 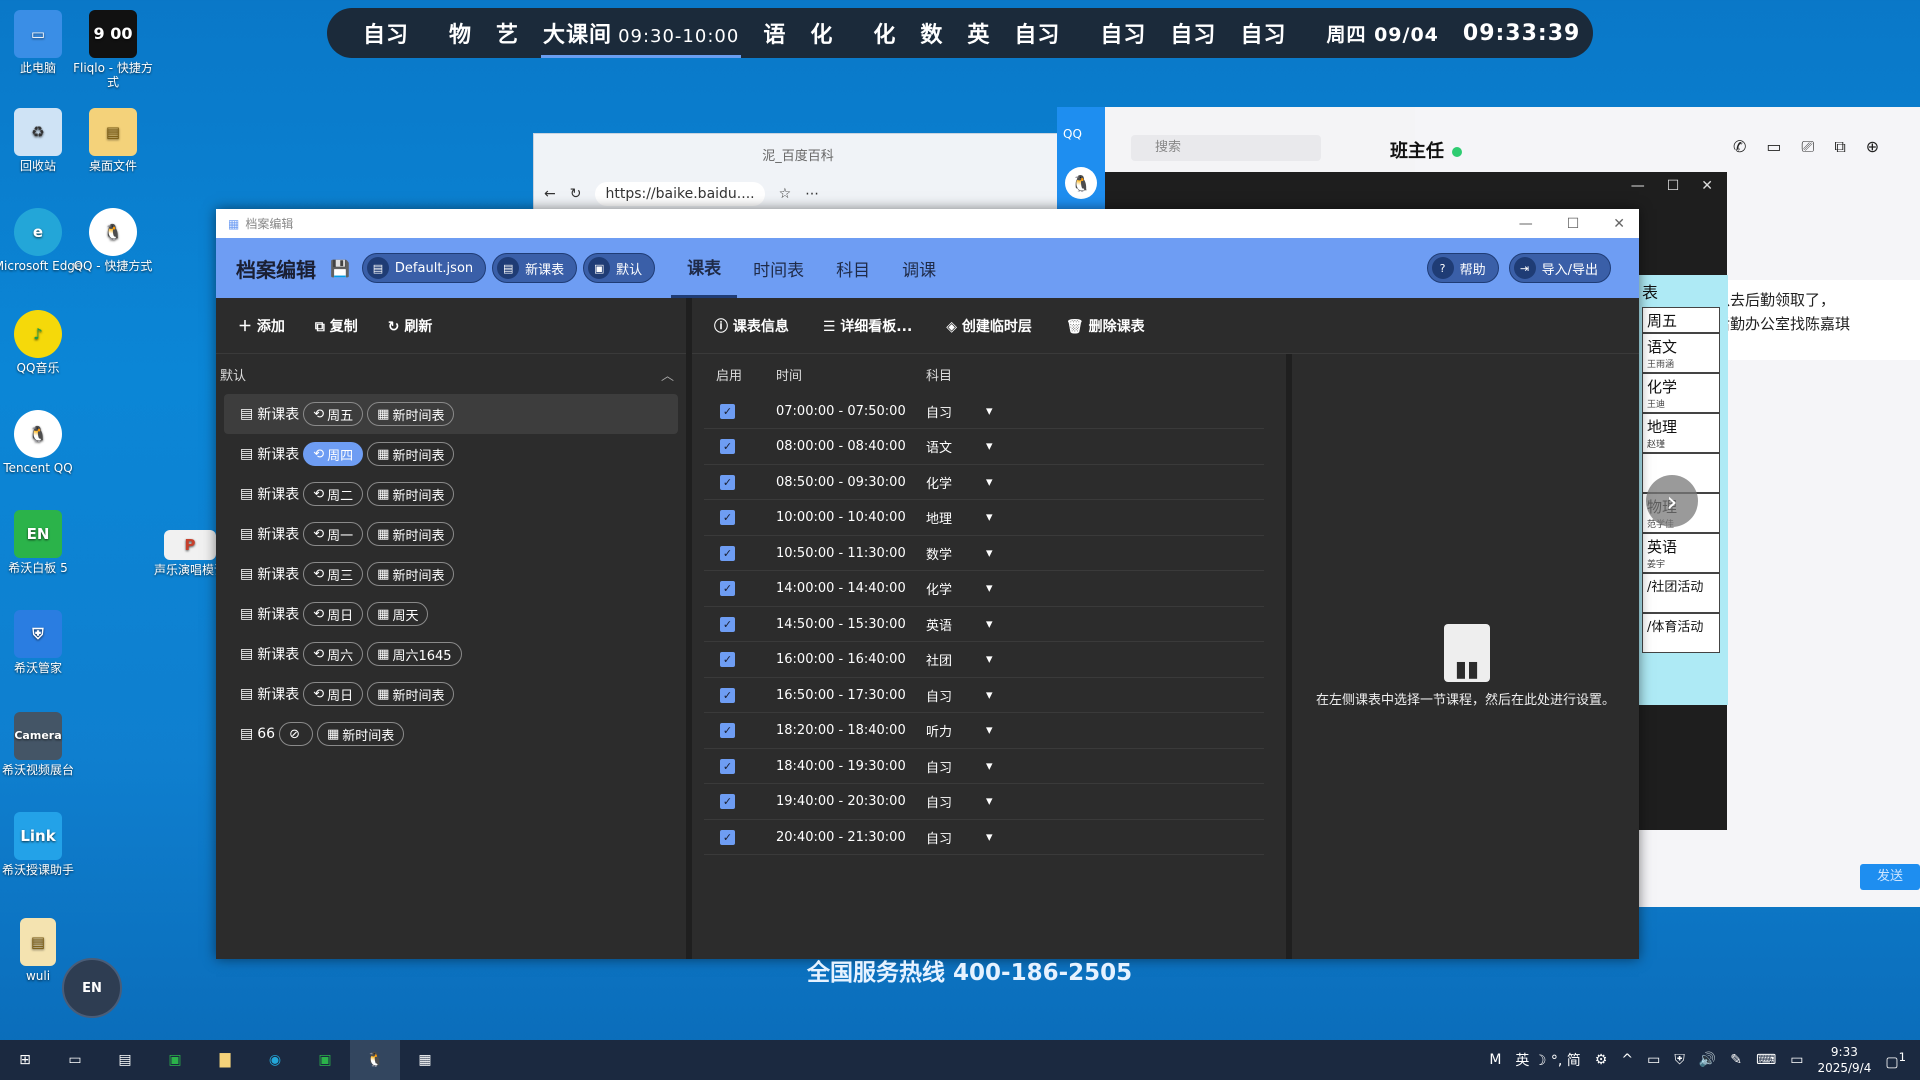 I want to click on ime-icon: M, so click(x=1495, y=1060).